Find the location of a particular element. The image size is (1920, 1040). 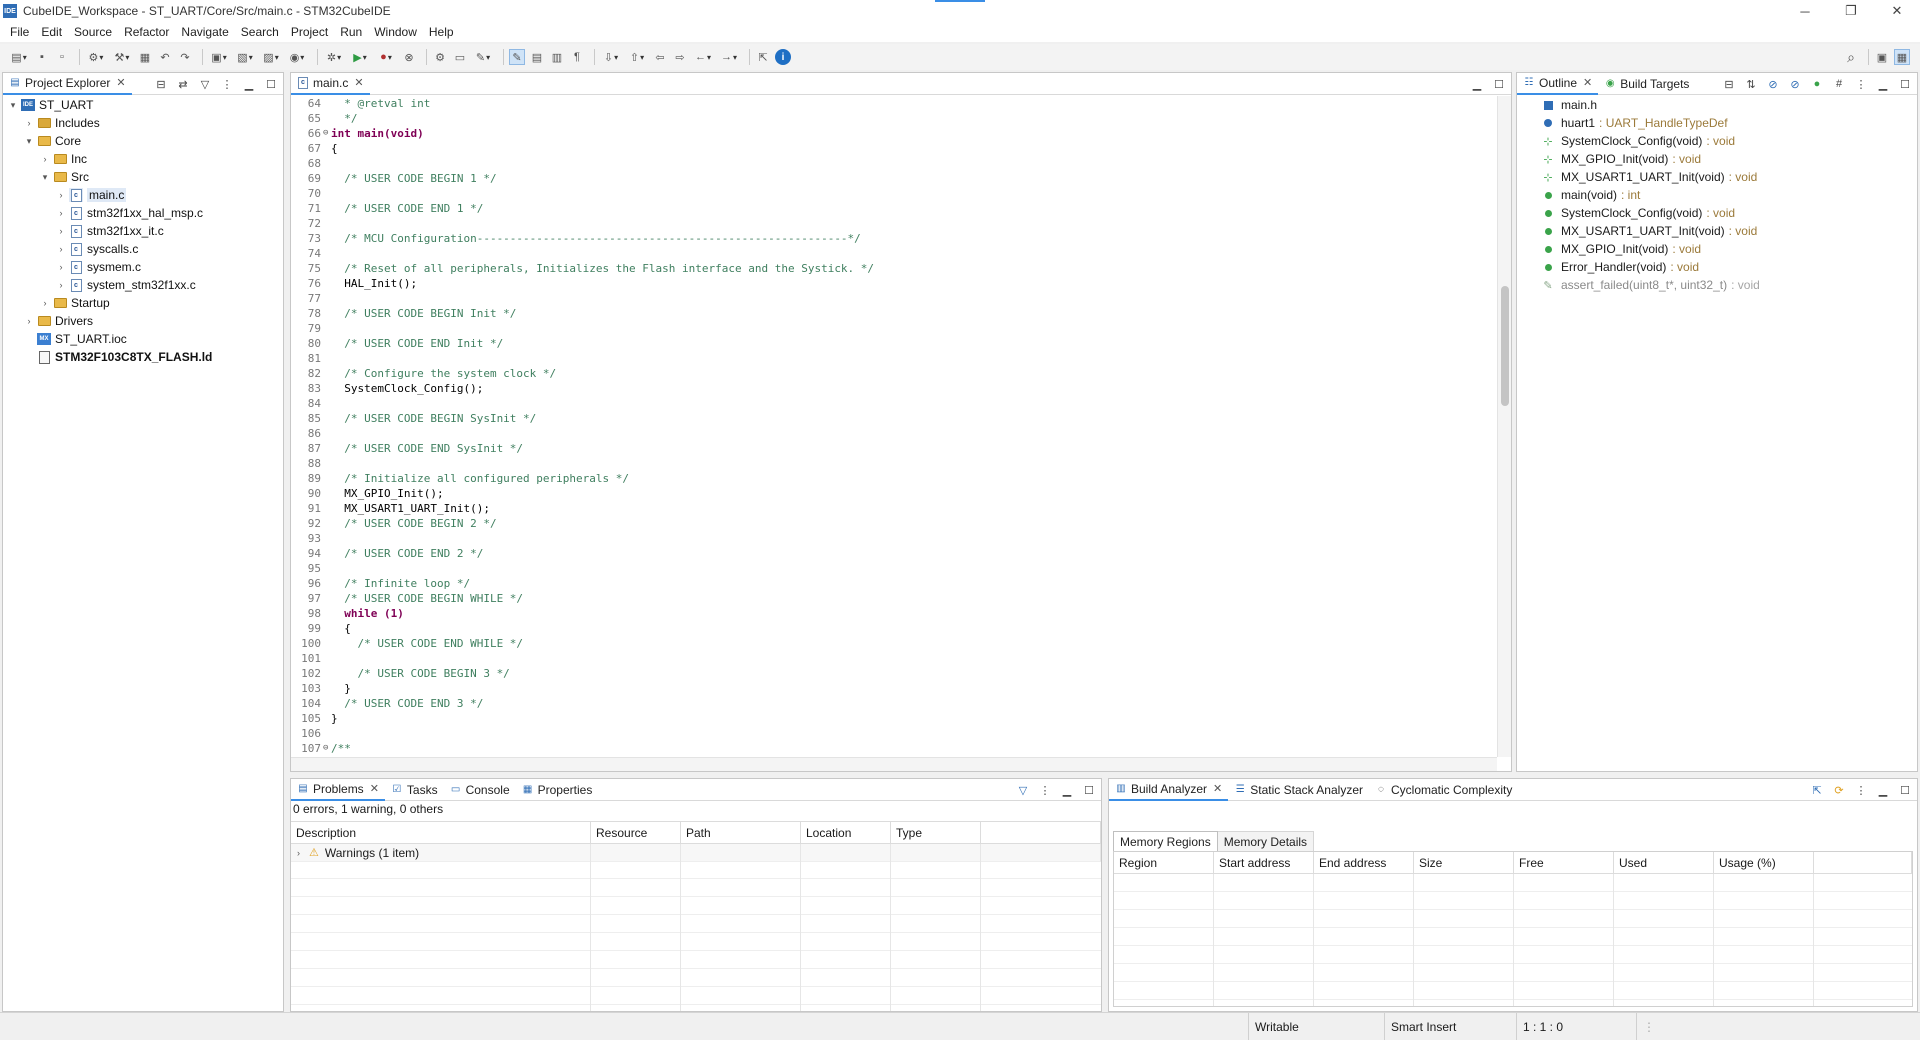

terminate-icon: ⊗ is located at coordinates (409, 57).